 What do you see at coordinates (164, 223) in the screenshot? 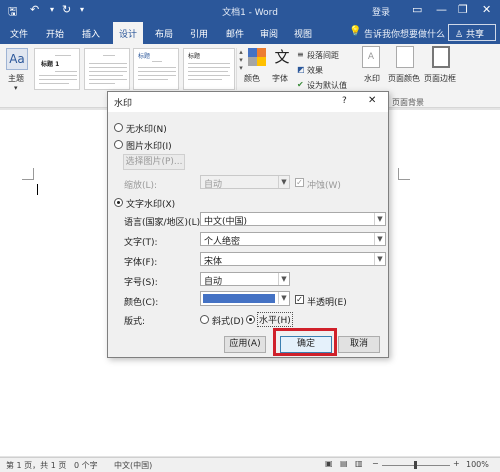
I see `language-label: 语言(国家/地区)(L):` at bounding box center [164, 223].